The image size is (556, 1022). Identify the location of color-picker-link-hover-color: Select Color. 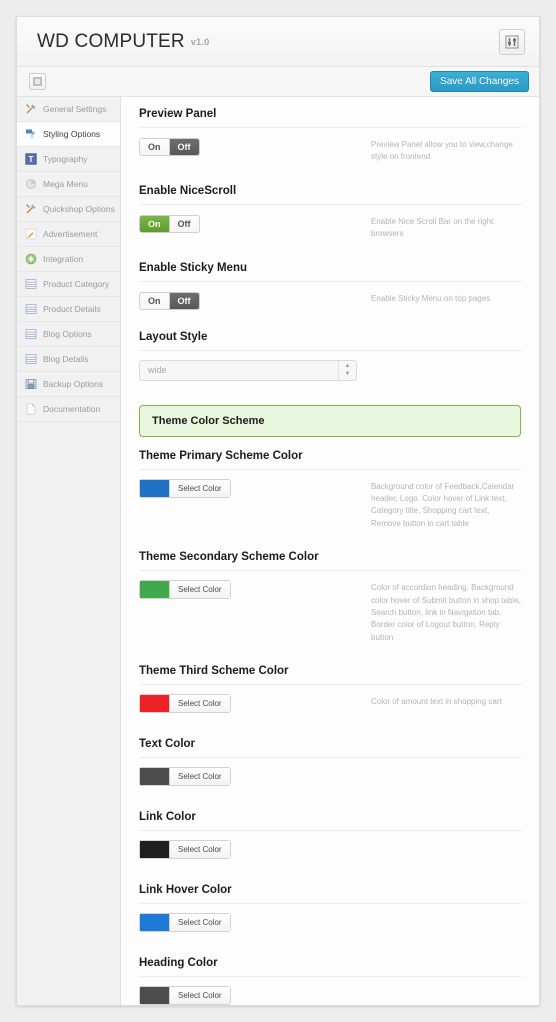
(185, 923).